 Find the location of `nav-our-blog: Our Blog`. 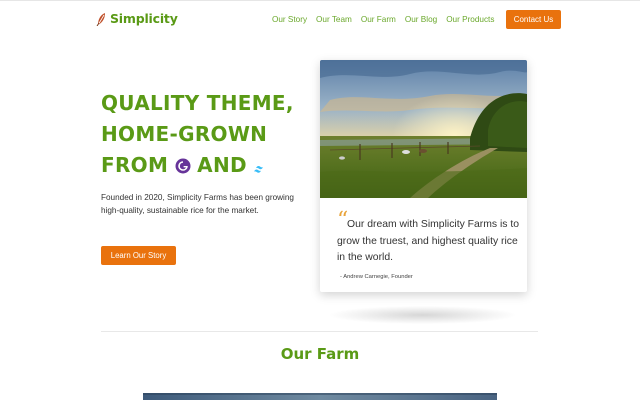

nav-our-blog: Our Blog is located at coordinates (421, 19).